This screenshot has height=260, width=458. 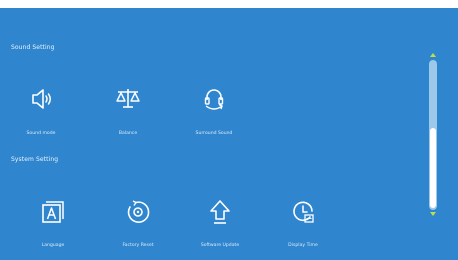 I want to click on factory-reset-tile: Factory Reset, so click(x=138, y=226).